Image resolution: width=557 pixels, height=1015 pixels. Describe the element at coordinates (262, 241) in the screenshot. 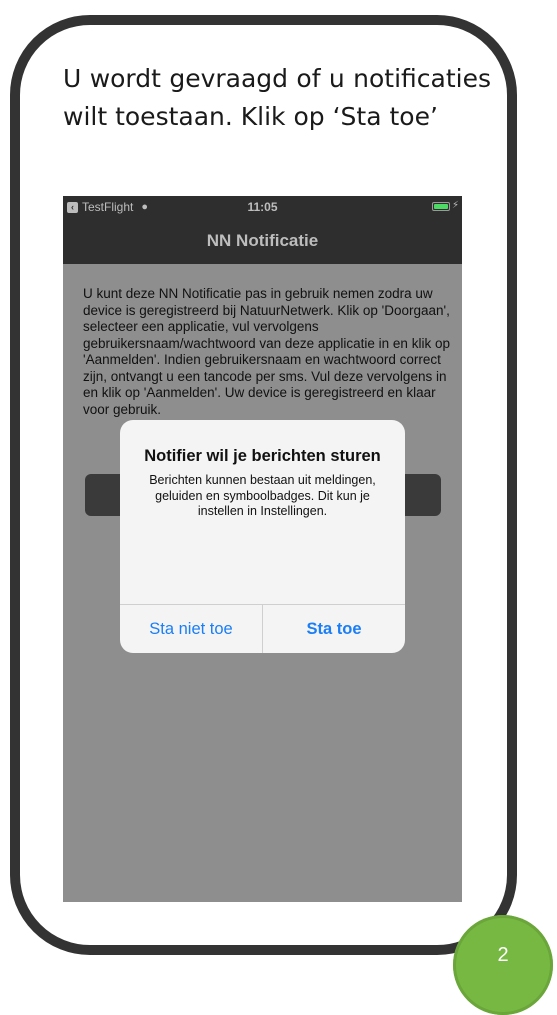

I see `nav-bar-title: NN Notificatie` at that location.